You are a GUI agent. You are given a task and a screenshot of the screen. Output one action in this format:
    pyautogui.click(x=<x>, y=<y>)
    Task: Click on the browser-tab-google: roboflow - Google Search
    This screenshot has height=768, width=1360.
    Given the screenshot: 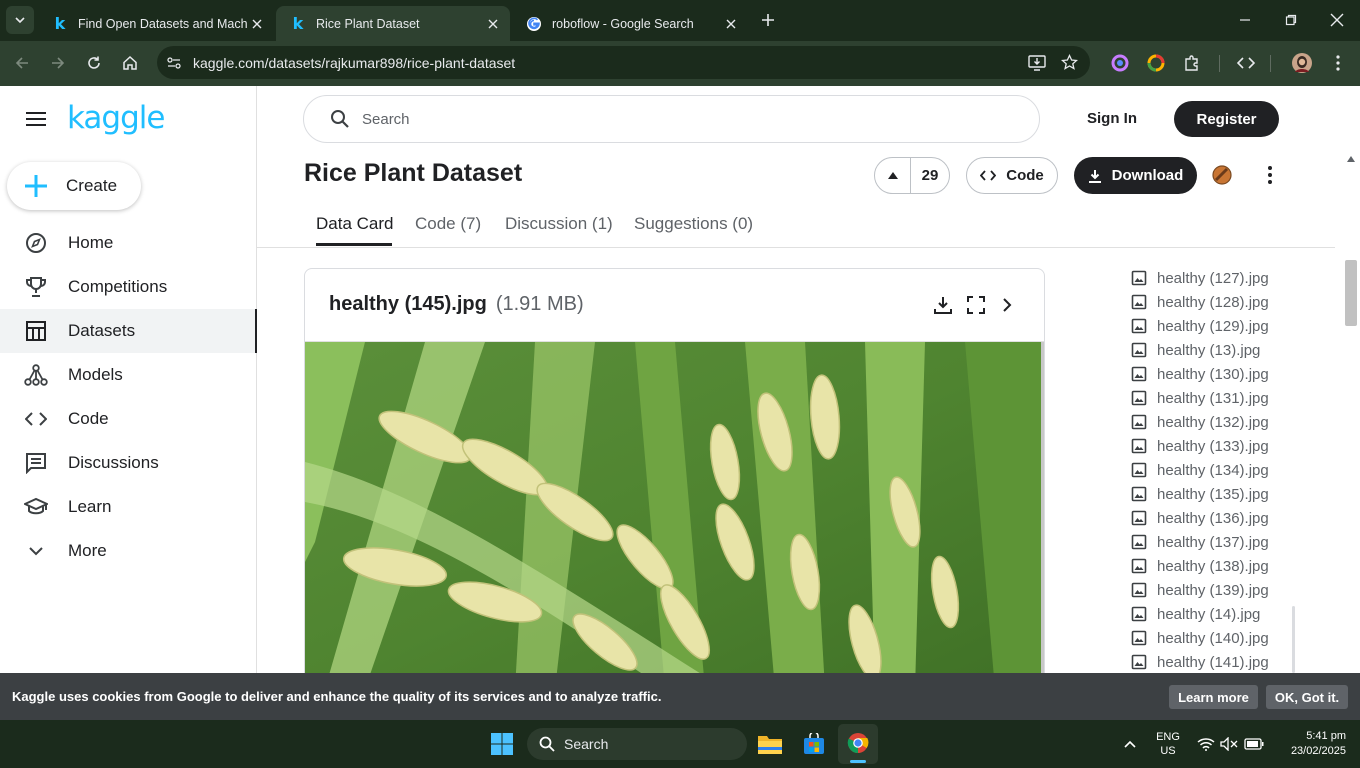 What is the action you would take?
    pyautogui.click(x=630, y=23)
    